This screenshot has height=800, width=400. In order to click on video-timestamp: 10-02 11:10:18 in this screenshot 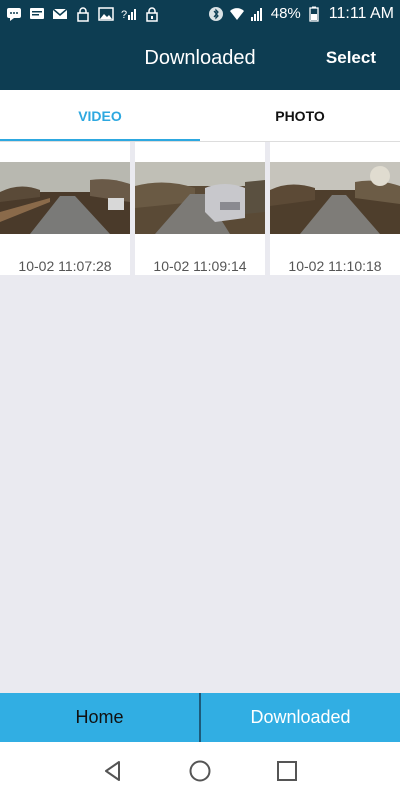, I will do `click(335, 266)`.